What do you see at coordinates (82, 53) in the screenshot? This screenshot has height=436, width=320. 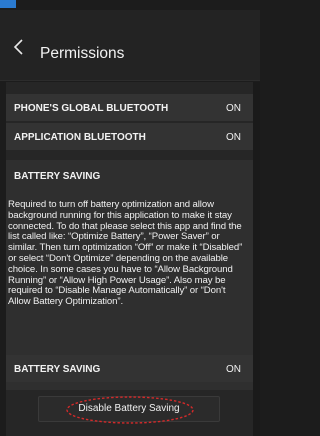 I see `page-title: Permissions` at bounding box center [82, 53].